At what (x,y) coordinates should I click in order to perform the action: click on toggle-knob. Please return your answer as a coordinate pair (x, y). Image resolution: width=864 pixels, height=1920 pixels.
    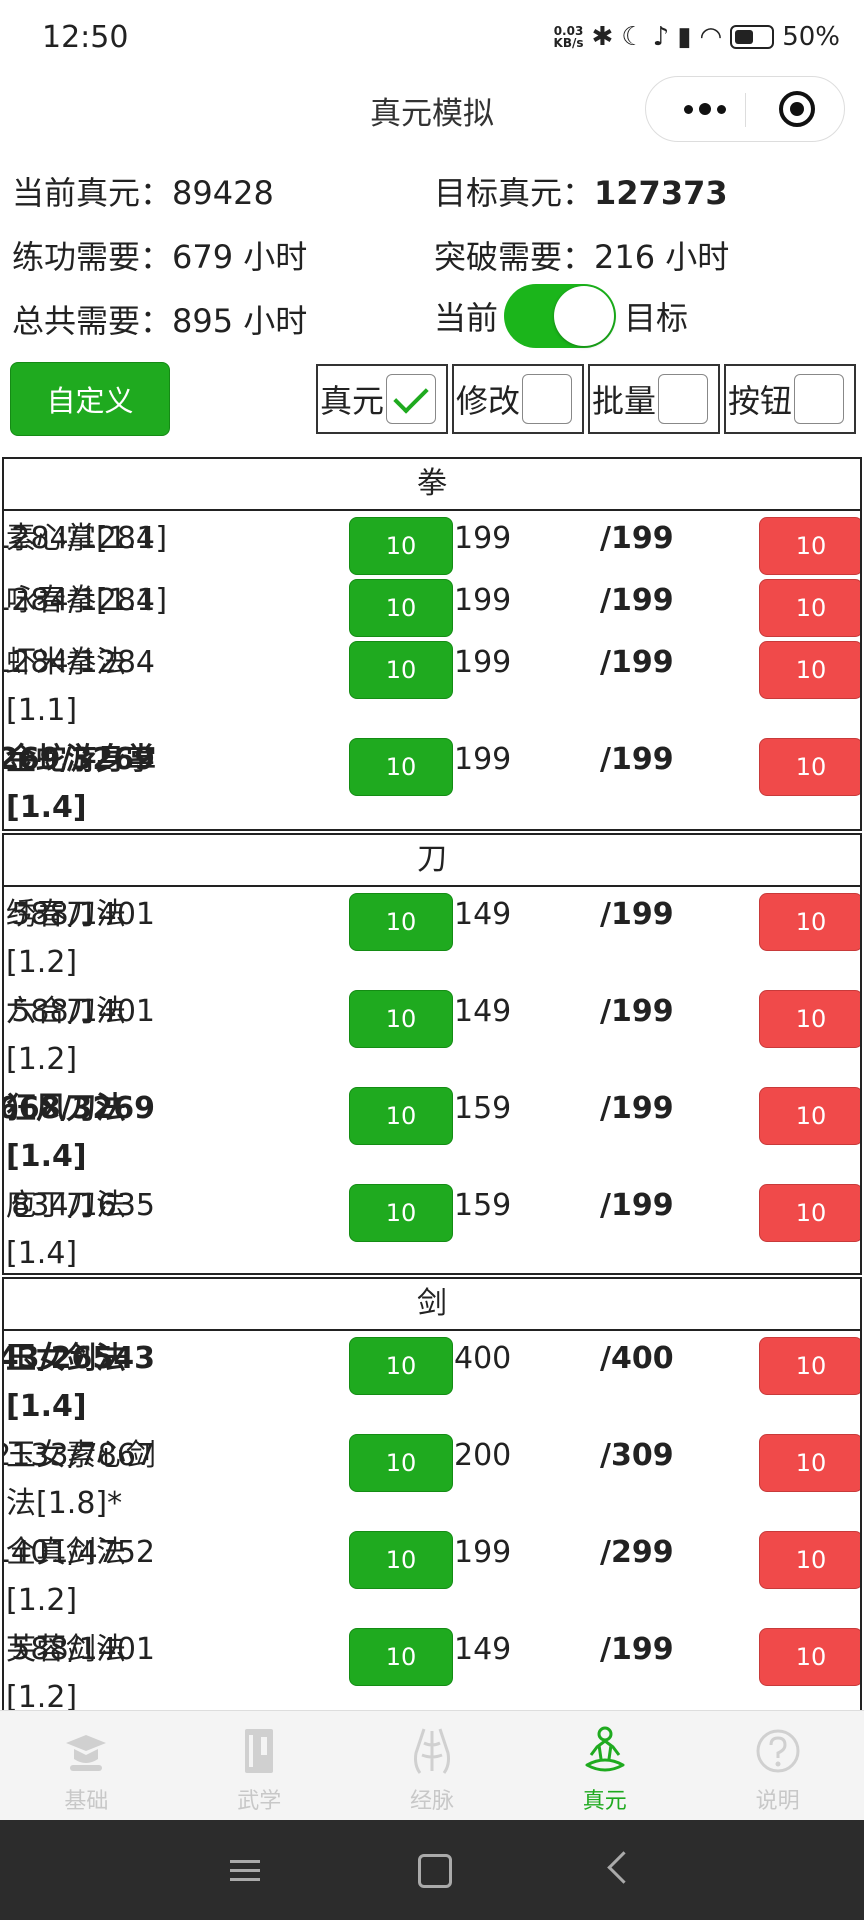
    Looking at the image, I should click on (584, 316).